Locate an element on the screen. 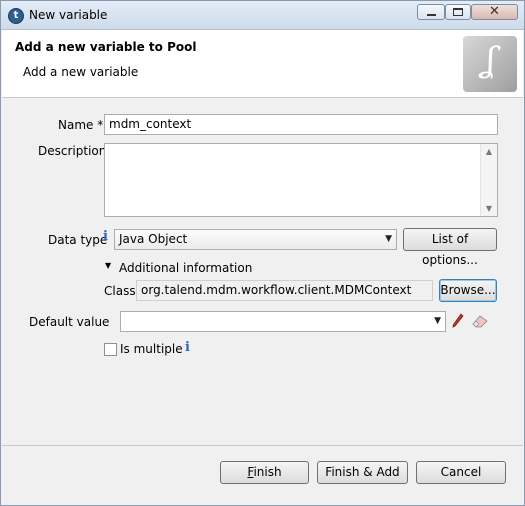 The image size is (525, 506). maximize-button is located at coordinates (458, 12).